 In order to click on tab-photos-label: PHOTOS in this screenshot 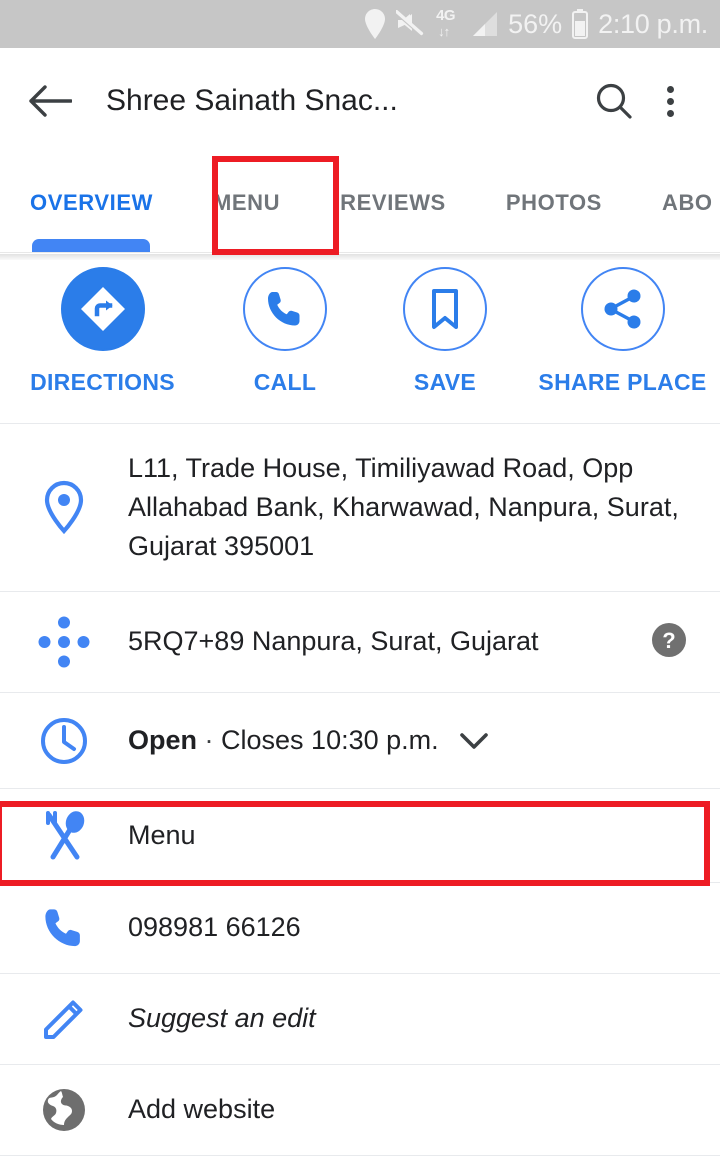, I will do `click(553, 202)`.